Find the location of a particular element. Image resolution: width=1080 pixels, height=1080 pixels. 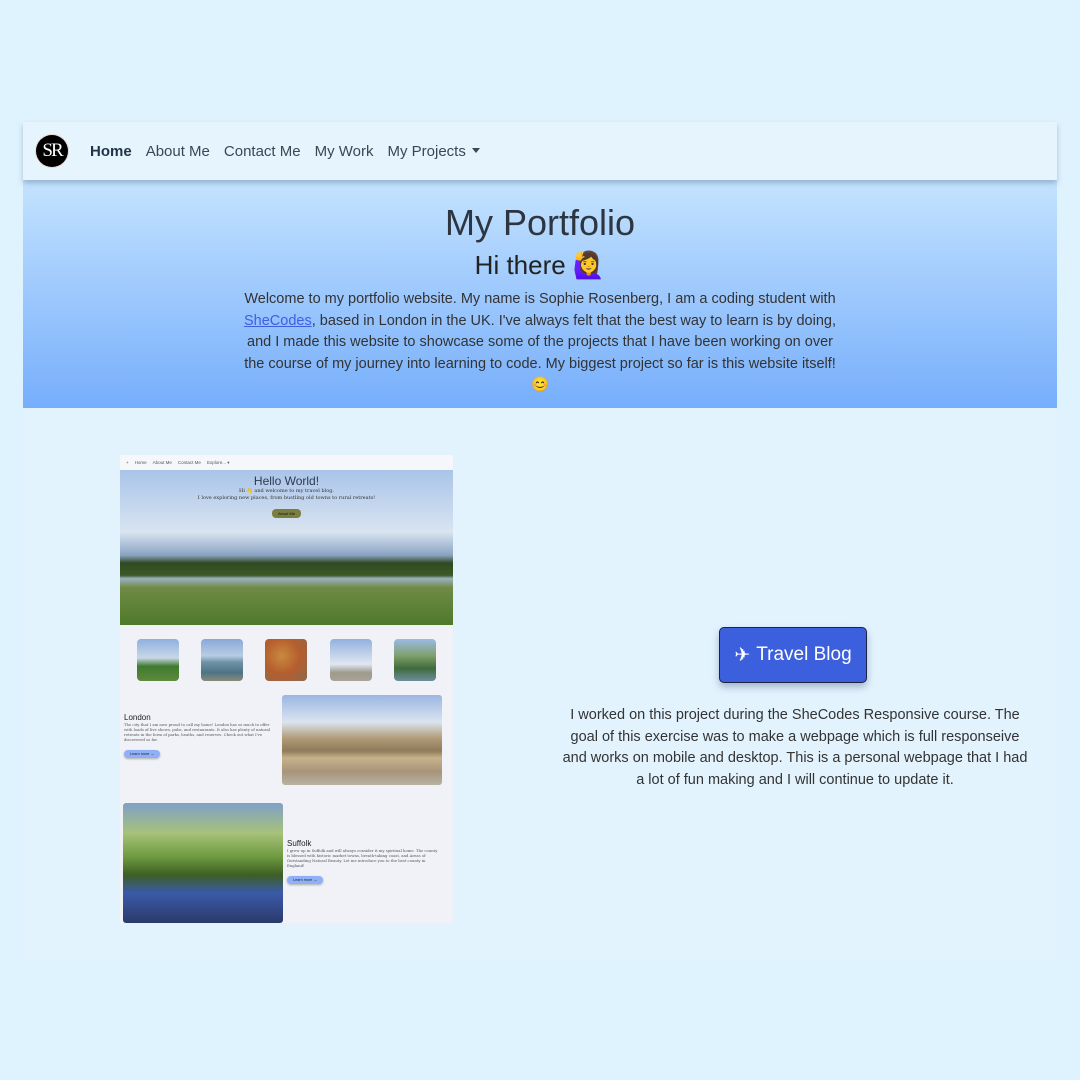

thumbnail-rooftops is located at coordinates (286, 660).